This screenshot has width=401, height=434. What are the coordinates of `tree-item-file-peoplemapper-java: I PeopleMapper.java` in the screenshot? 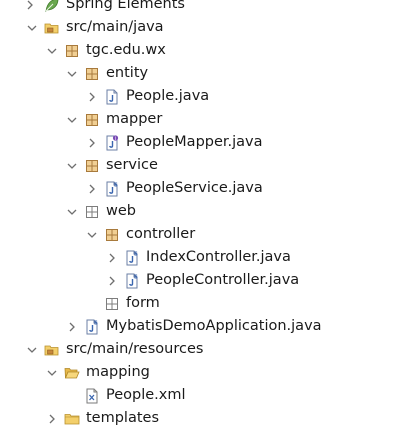 It's located at (200, 142).